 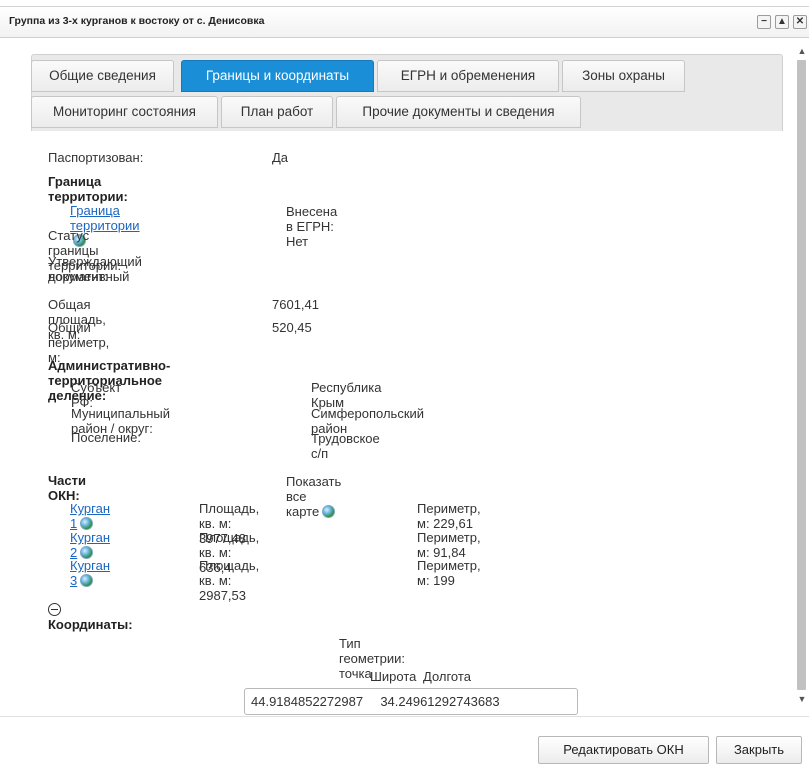 I want to click on minimize-button: −, so click(x=764, y=22).